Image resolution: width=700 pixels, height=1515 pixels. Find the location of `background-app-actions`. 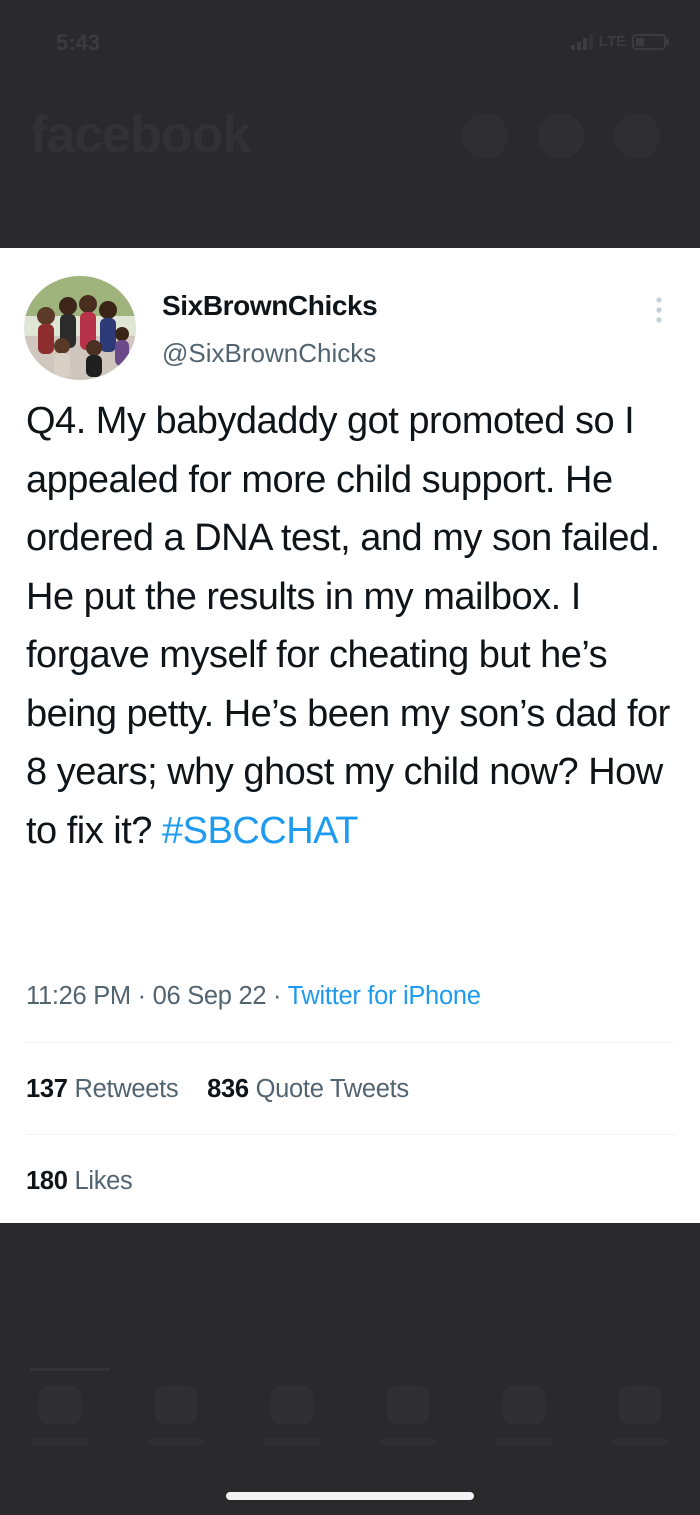

background-app-actions is located at coordinates (561, 136).